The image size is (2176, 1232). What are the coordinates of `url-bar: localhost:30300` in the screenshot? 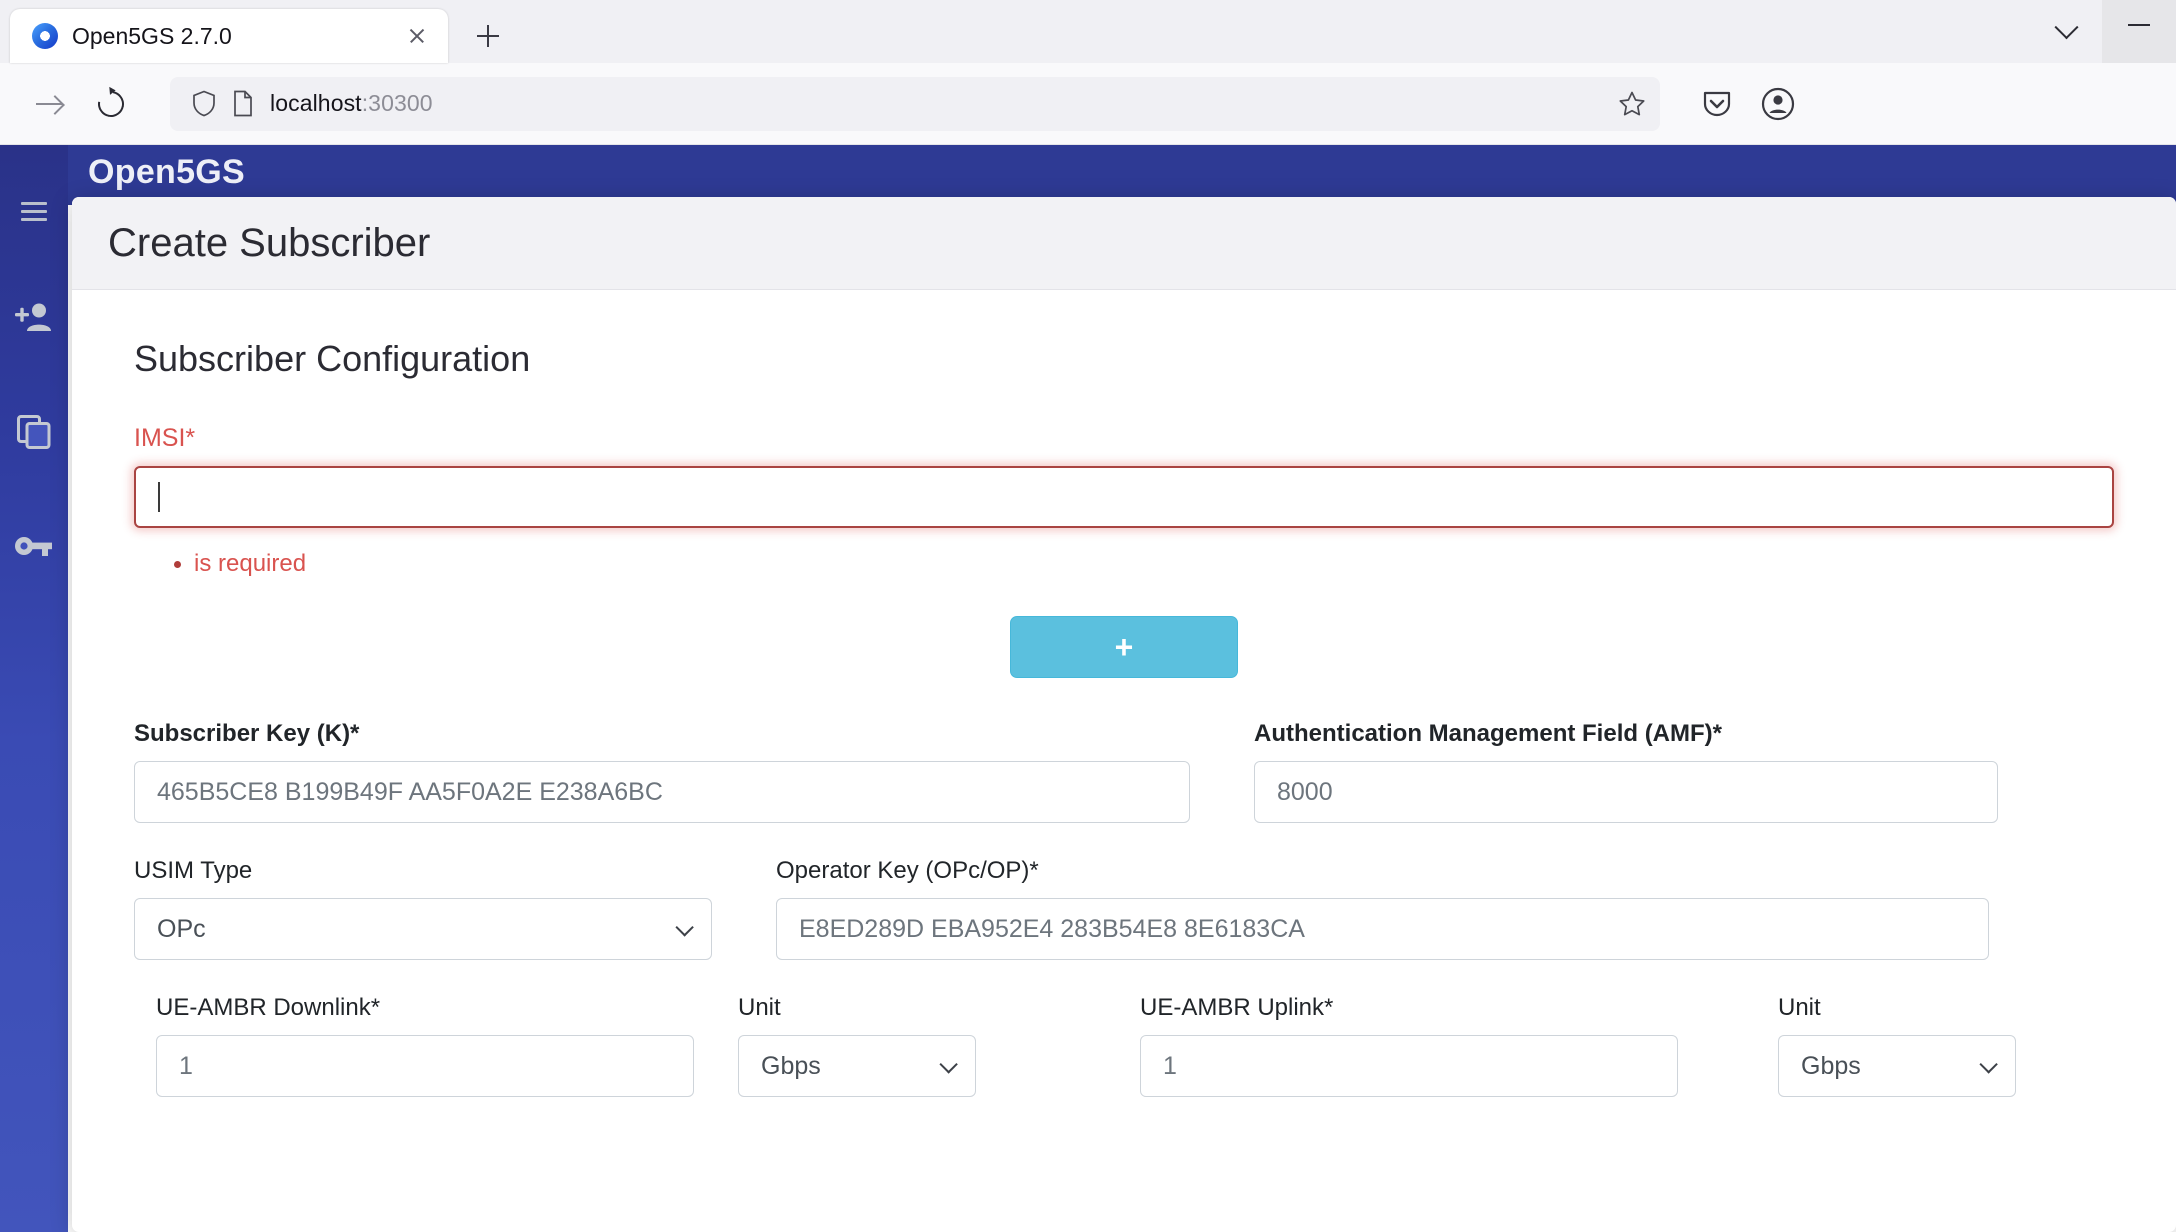 It's located at (915, 103).